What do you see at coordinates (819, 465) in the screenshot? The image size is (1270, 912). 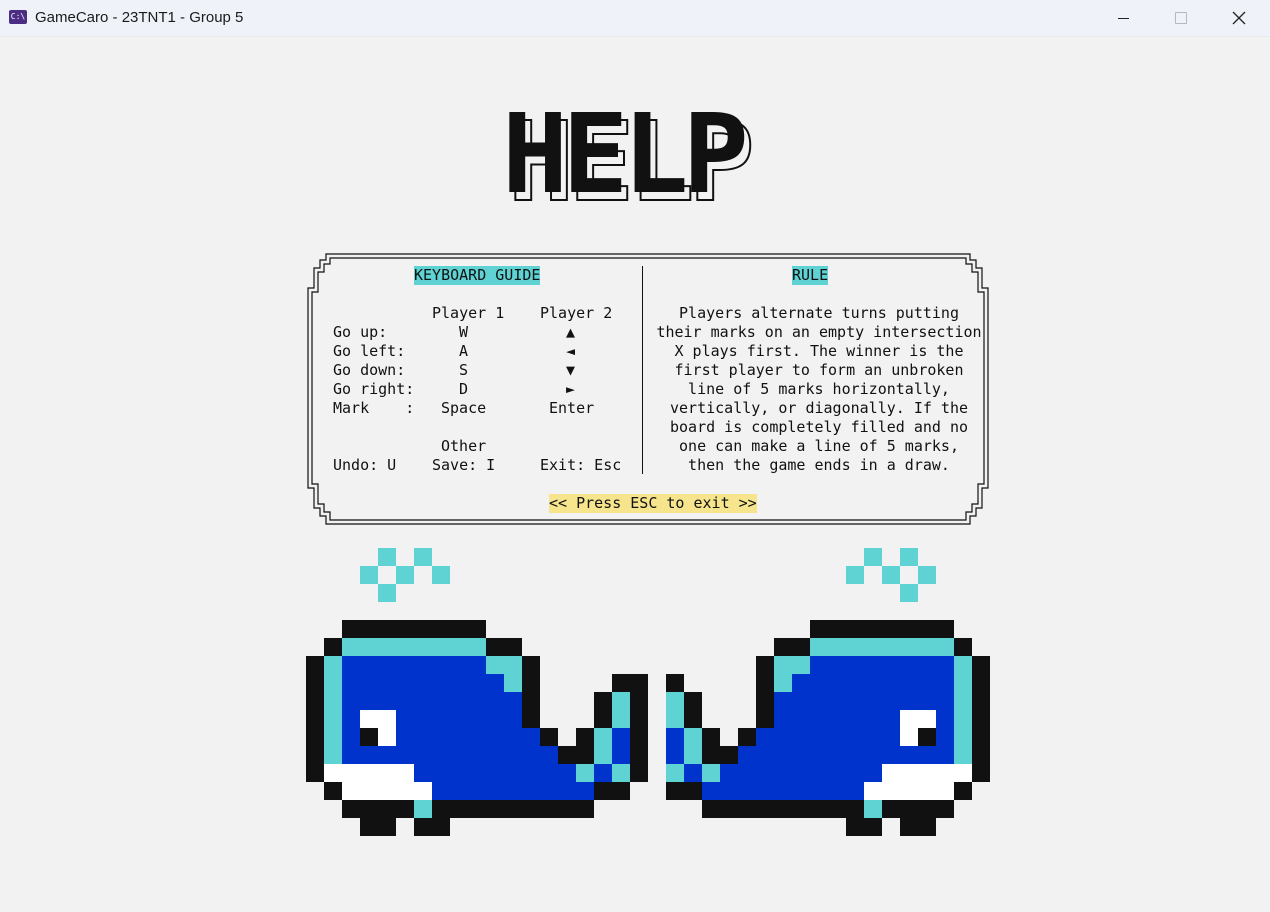 I see `rule-line: then the game ends in a draw.` at bounding box center [819, 465].